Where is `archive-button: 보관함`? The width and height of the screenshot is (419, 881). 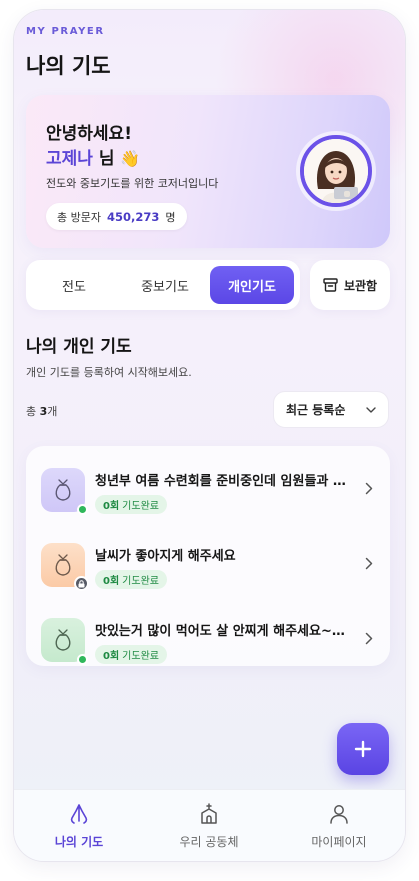
archive-button: 보관함 is located at coordinates (350, 285).